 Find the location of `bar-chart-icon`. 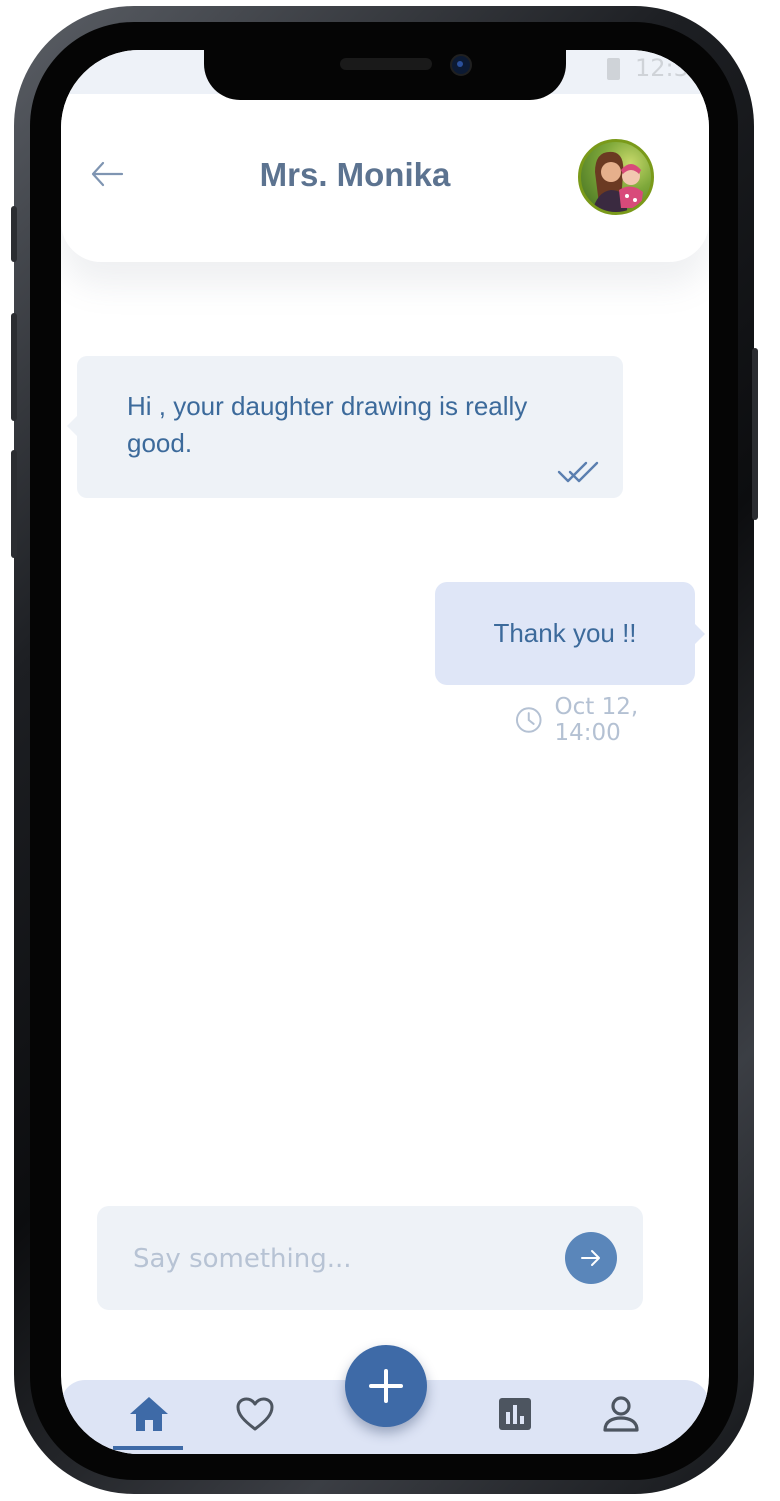

bar-chart-icon is located at coordinates (515, 1414).